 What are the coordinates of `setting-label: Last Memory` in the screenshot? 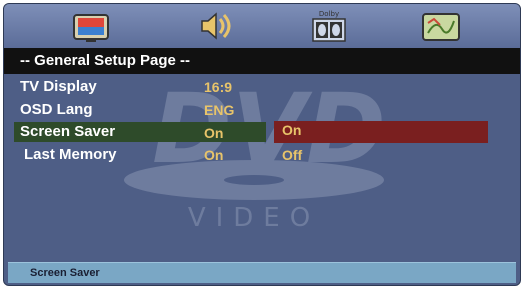 It's located at (70, 154).